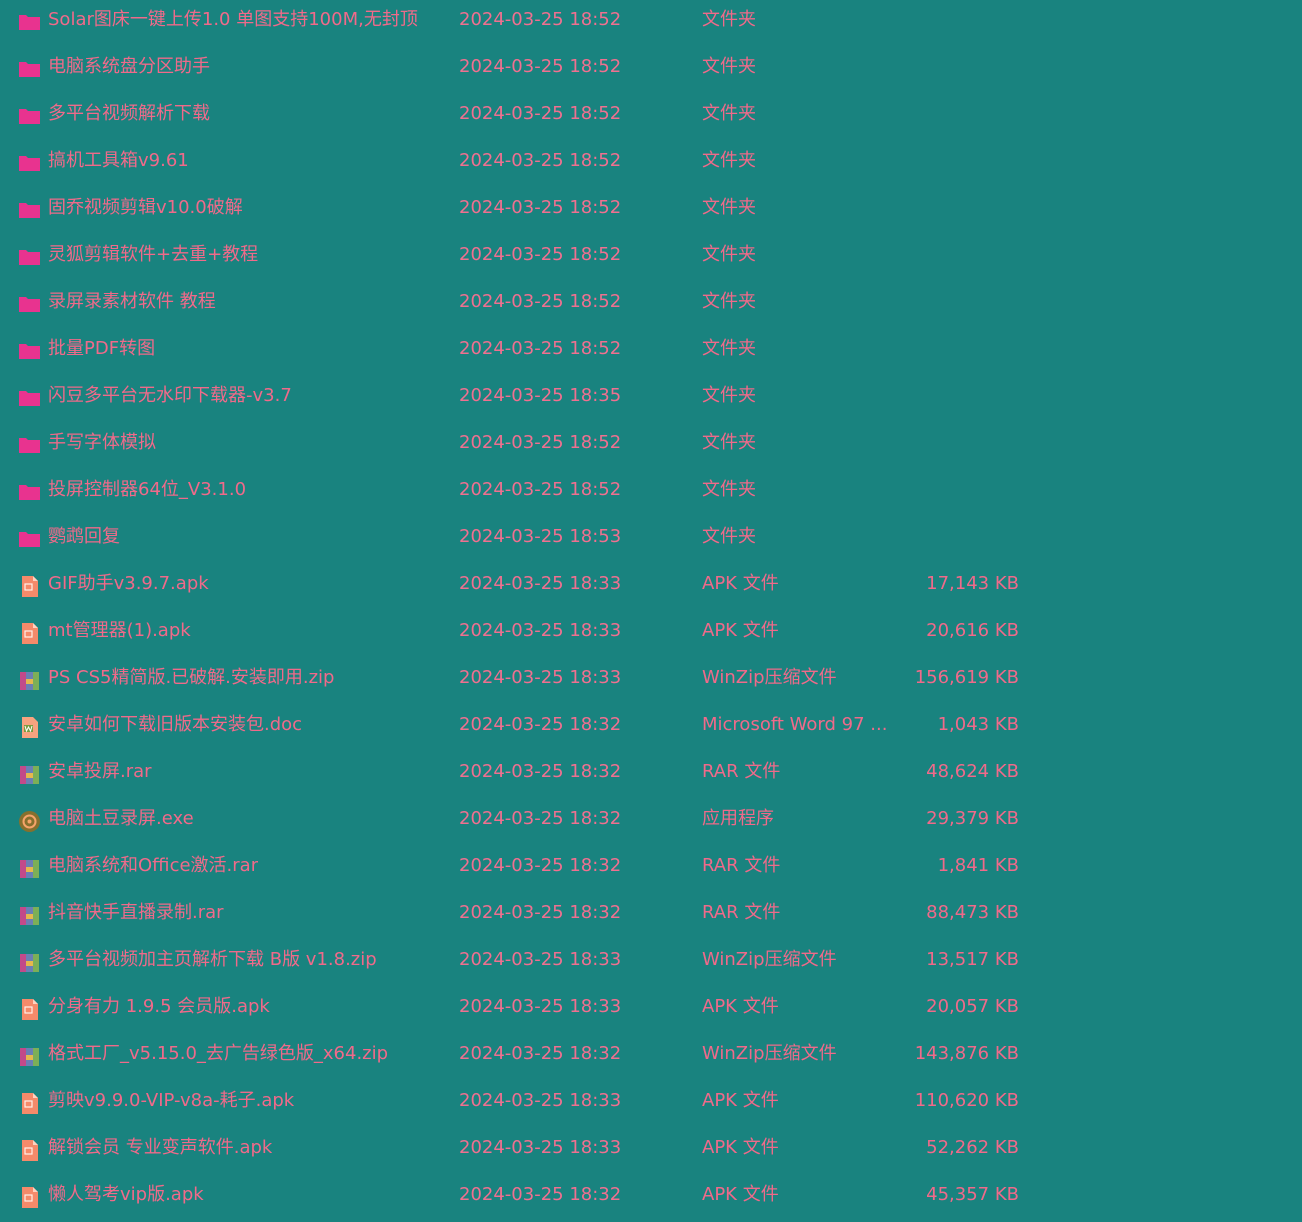  What do you see at coordinates (128, 583) in the screenshot?
I see `file-name: GIF助手v3.9.7.apk` at bounding box center [128, 583].